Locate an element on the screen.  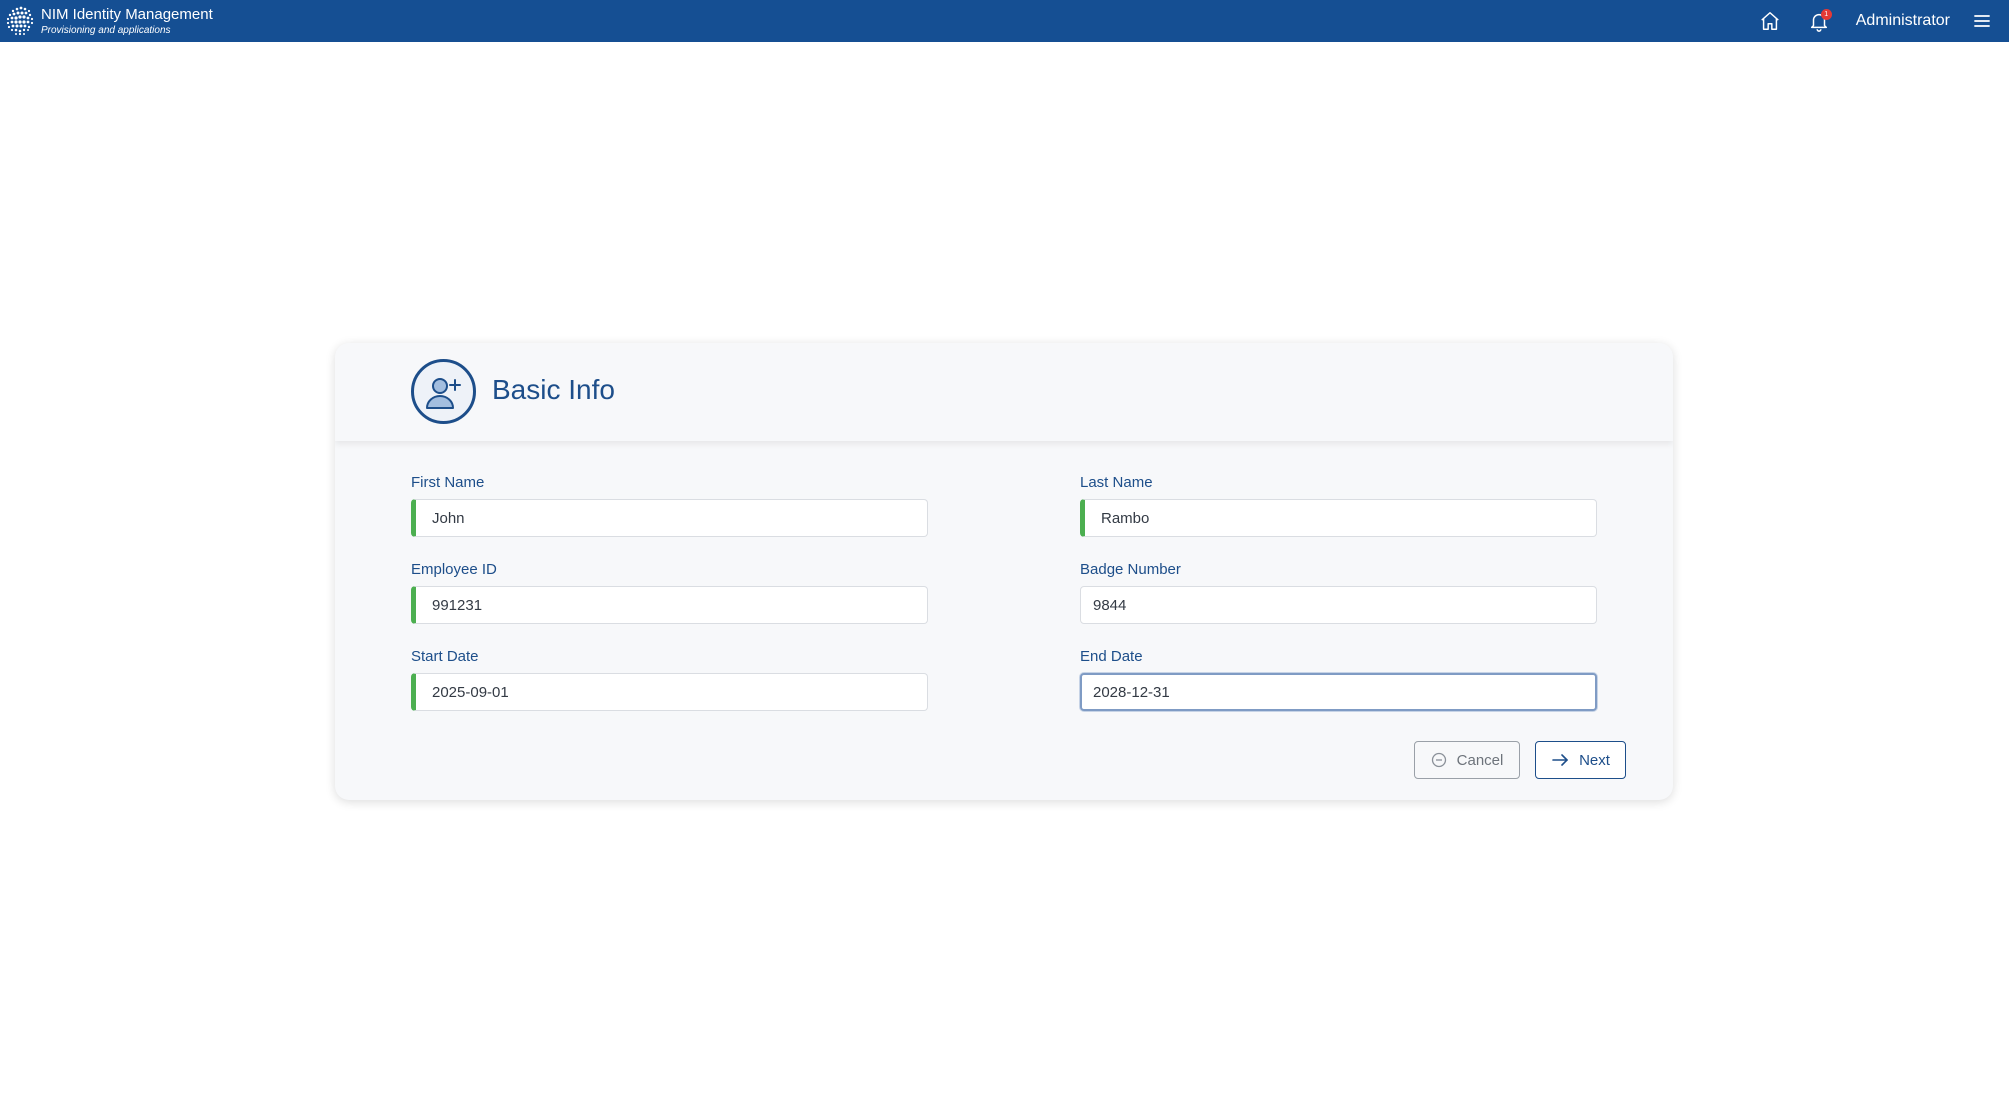
employee-id-input is located at coordinates (669, 605).